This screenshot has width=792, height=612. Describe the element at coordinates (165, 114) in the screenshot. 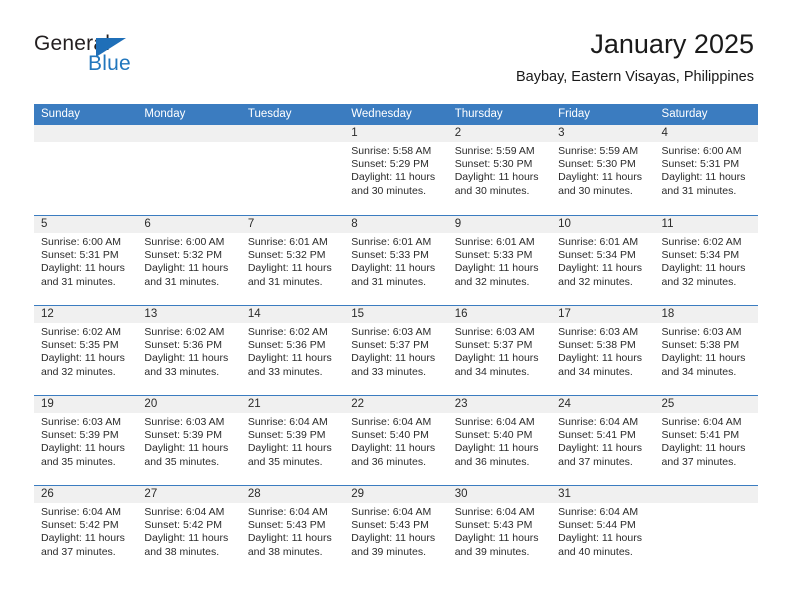

I see `weekday-header-monday: Monday` at that location.